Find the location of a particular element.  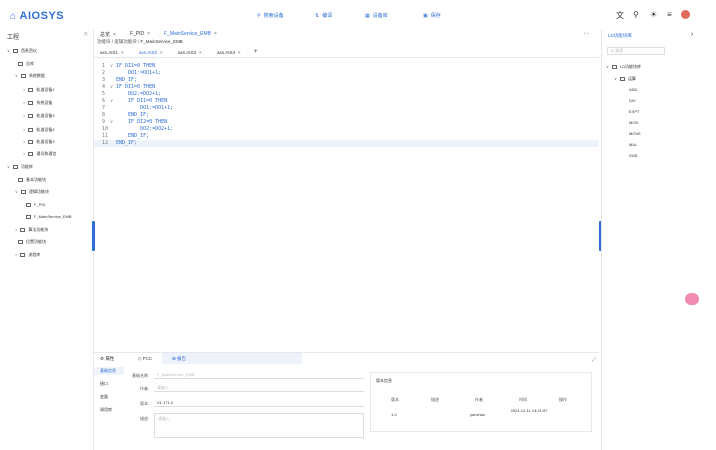

tree-item: F_MainService_EMB is located at coordinates (47, 216).